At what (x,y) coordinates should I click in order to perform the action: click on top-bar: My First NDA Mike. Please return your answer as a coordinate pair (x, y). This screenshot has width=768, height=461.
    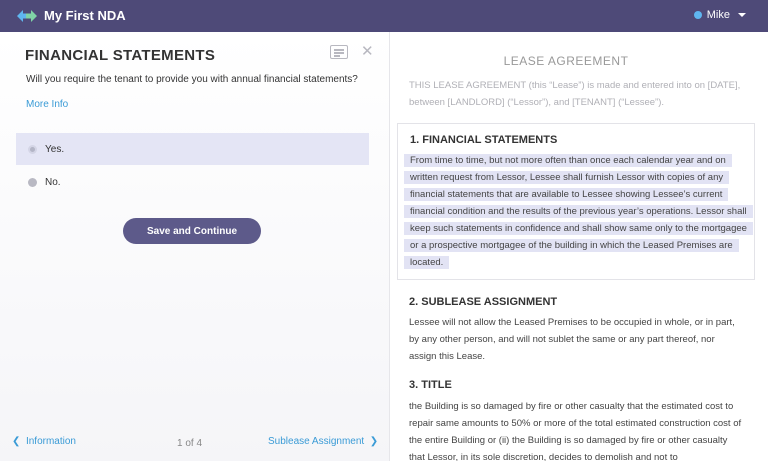
    Looking at the image, I should click on (384, 16).